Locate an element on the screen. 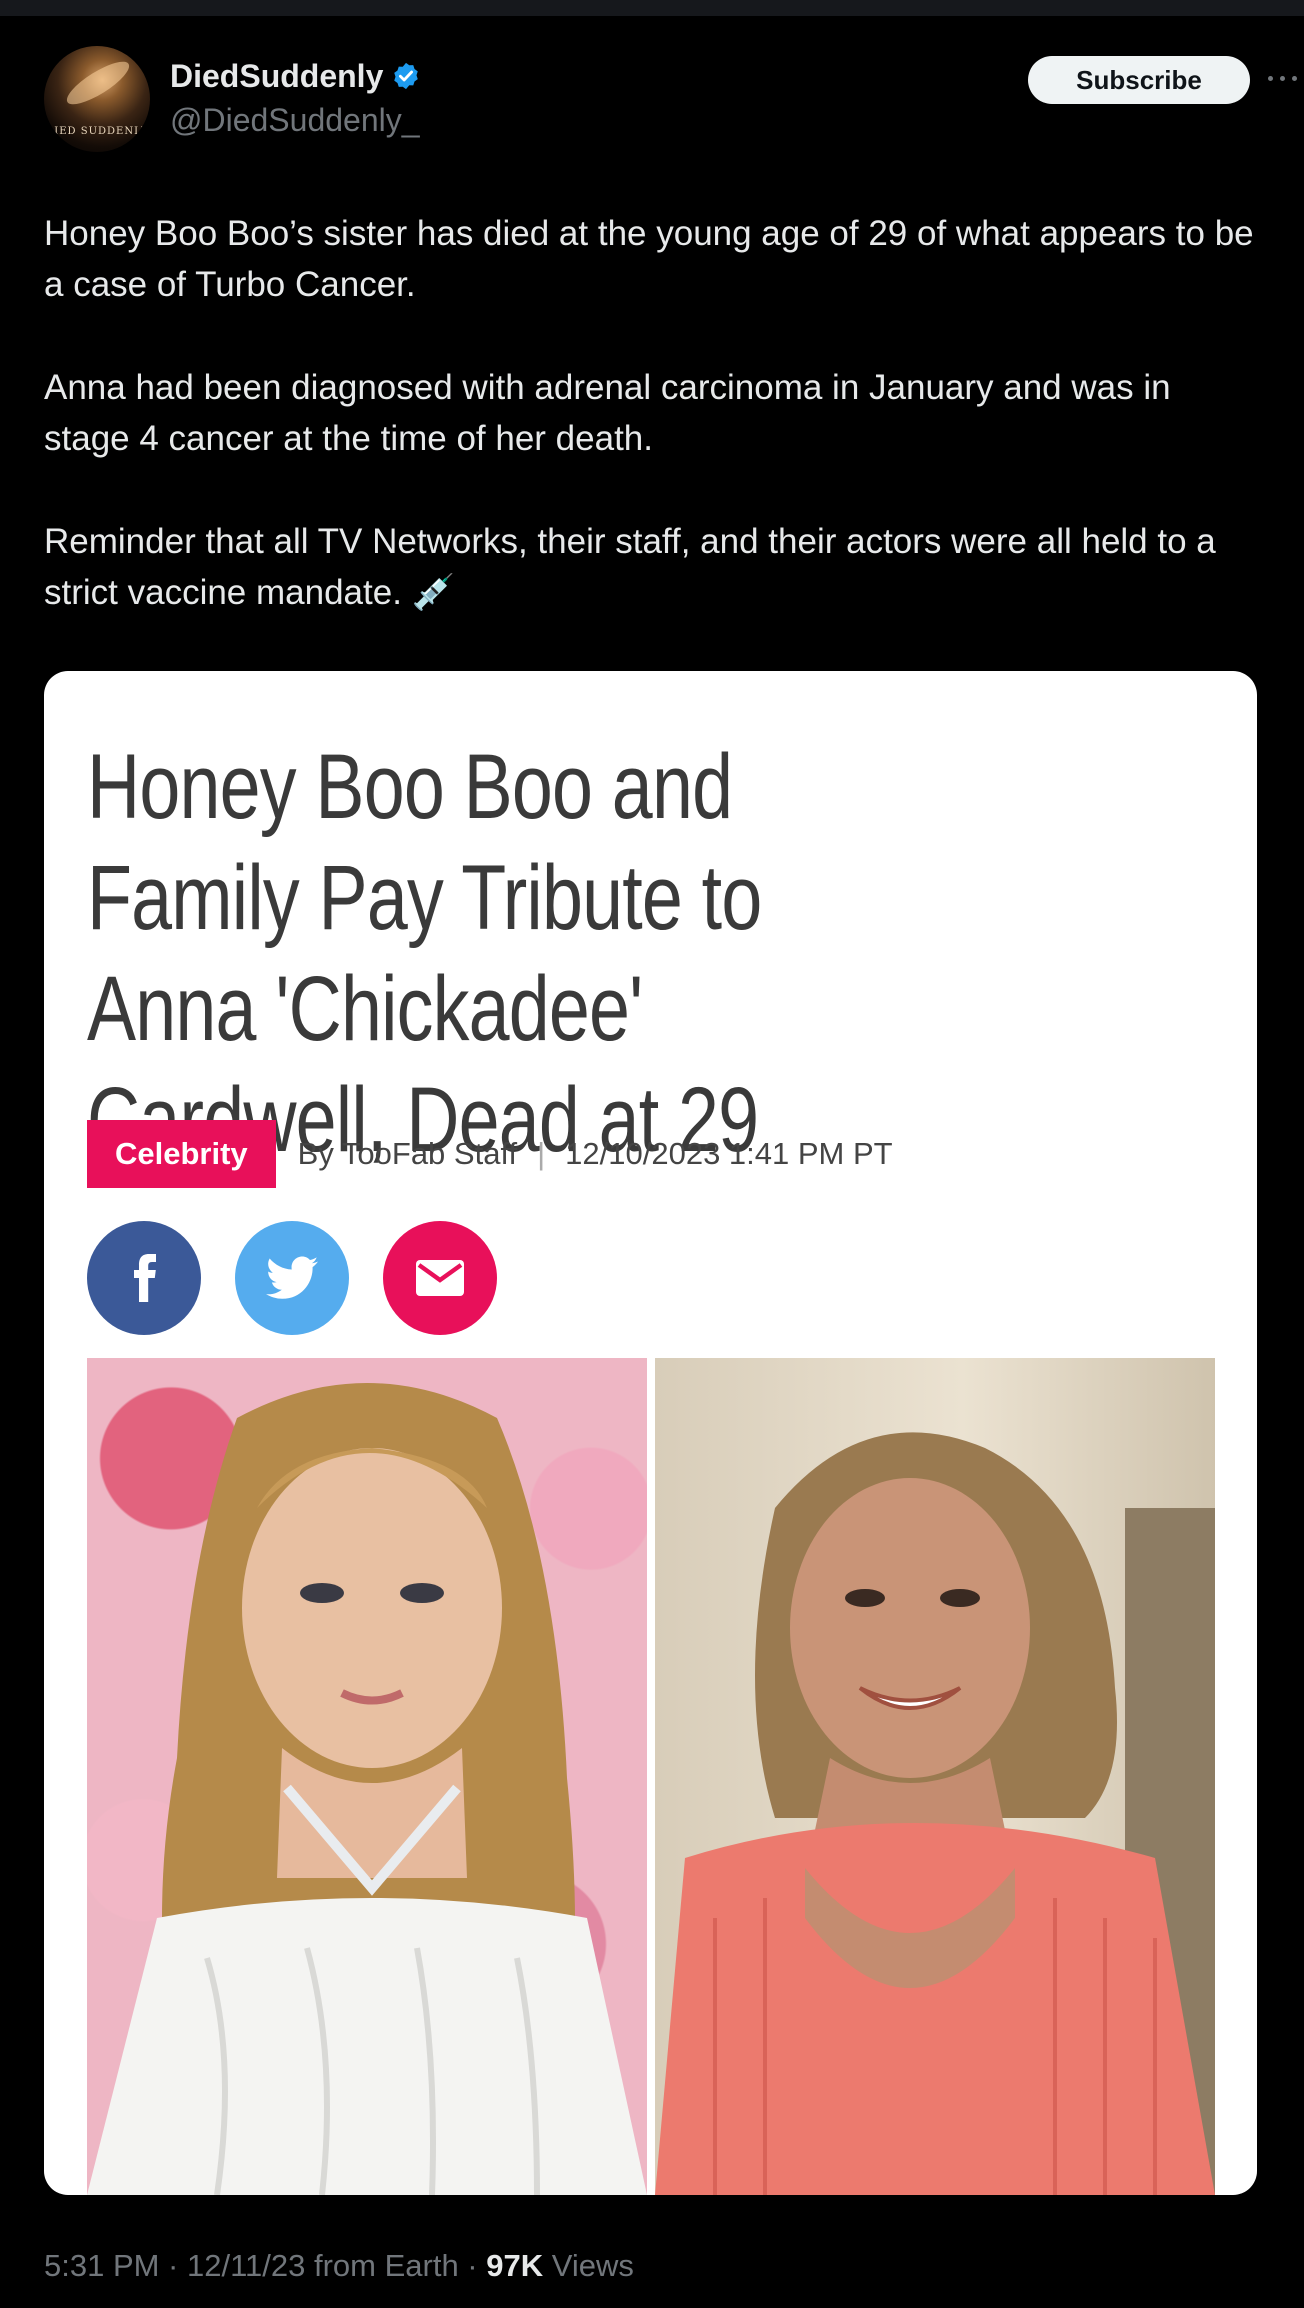 The image size is (1304, 2308). share-buttons is located at coordinates (292, 1278).